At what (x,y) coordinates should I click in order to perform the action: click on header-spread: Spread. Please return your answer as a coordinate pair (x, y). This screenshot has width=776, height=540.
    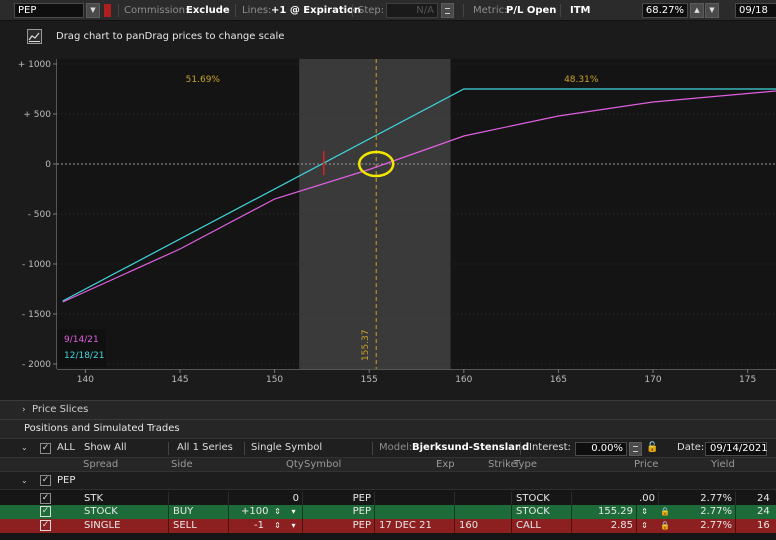
    Looking at the image, I should click on (100, 465).